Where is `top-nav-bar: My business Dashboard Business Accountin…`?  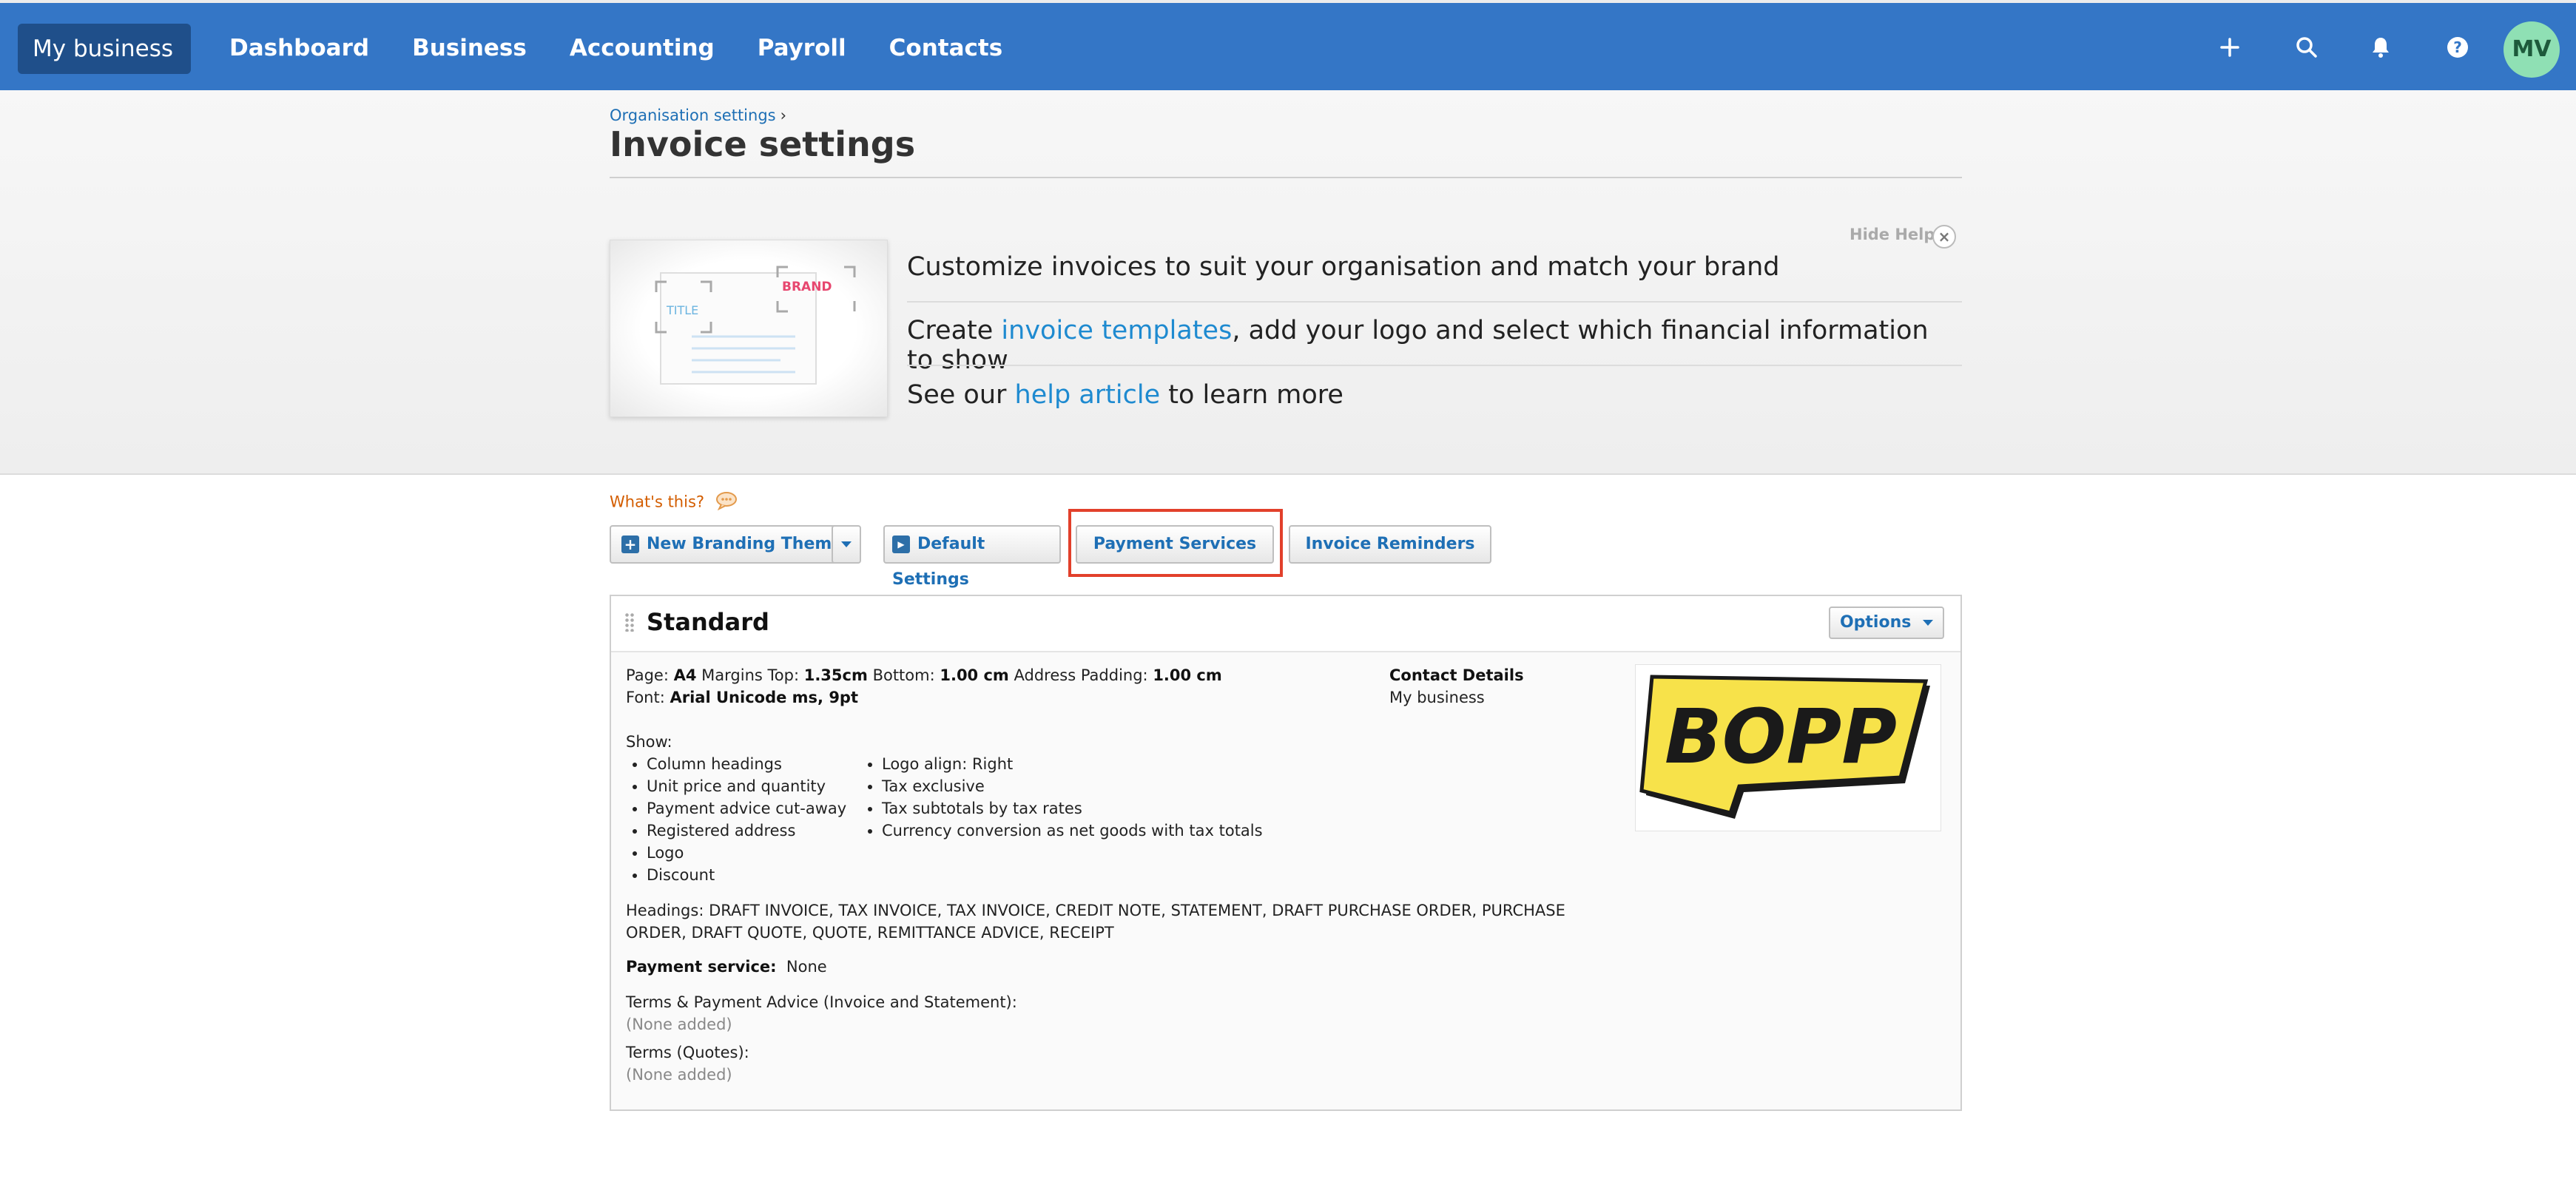
top-nav-bar: My business Dashboard Business Accountin… is located at coordinates (1288, 52).